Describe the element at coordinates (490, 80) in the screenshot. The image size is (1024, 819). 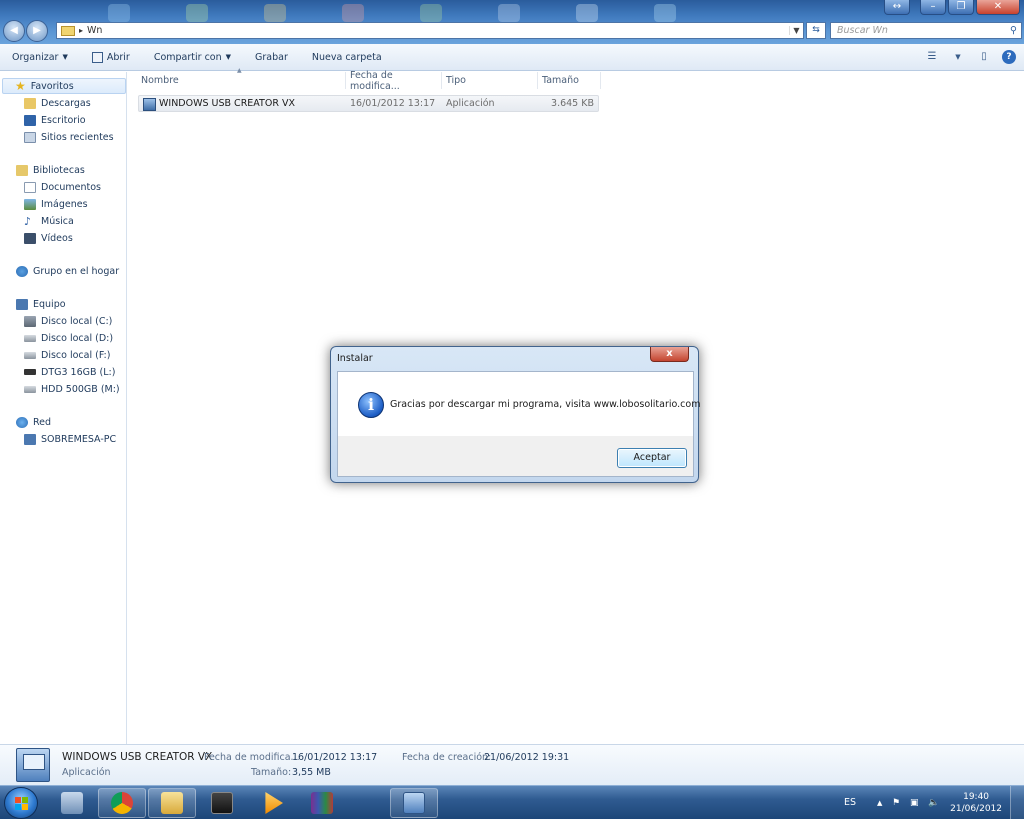
I see `column-header-type: Tipo` at that location.